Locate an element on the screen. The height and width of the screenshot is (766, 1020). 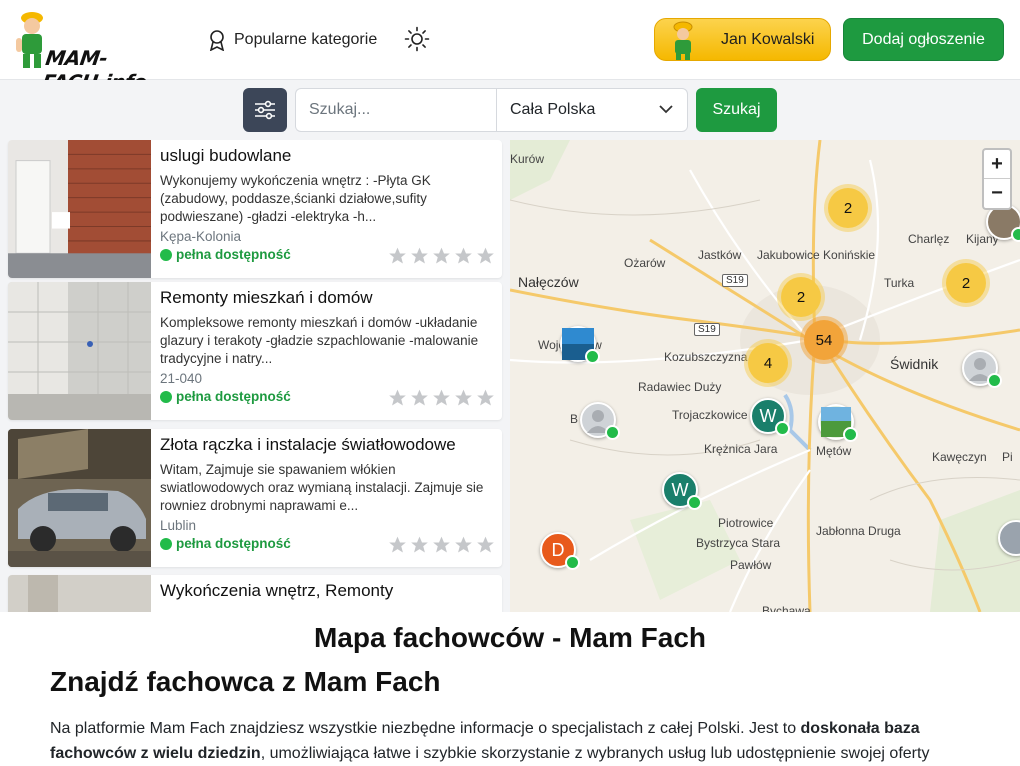
map-cluster: 4 is located at coordinates (768, 363).